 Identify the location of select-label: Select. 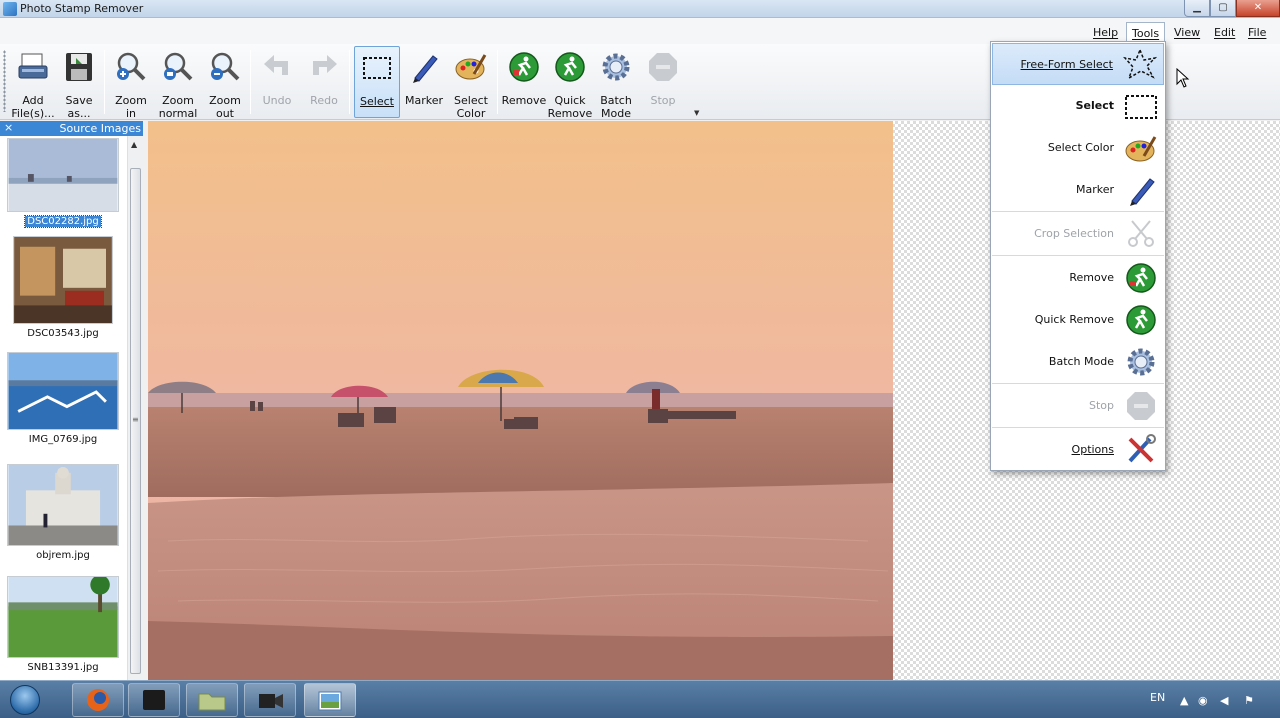
(377, 101).